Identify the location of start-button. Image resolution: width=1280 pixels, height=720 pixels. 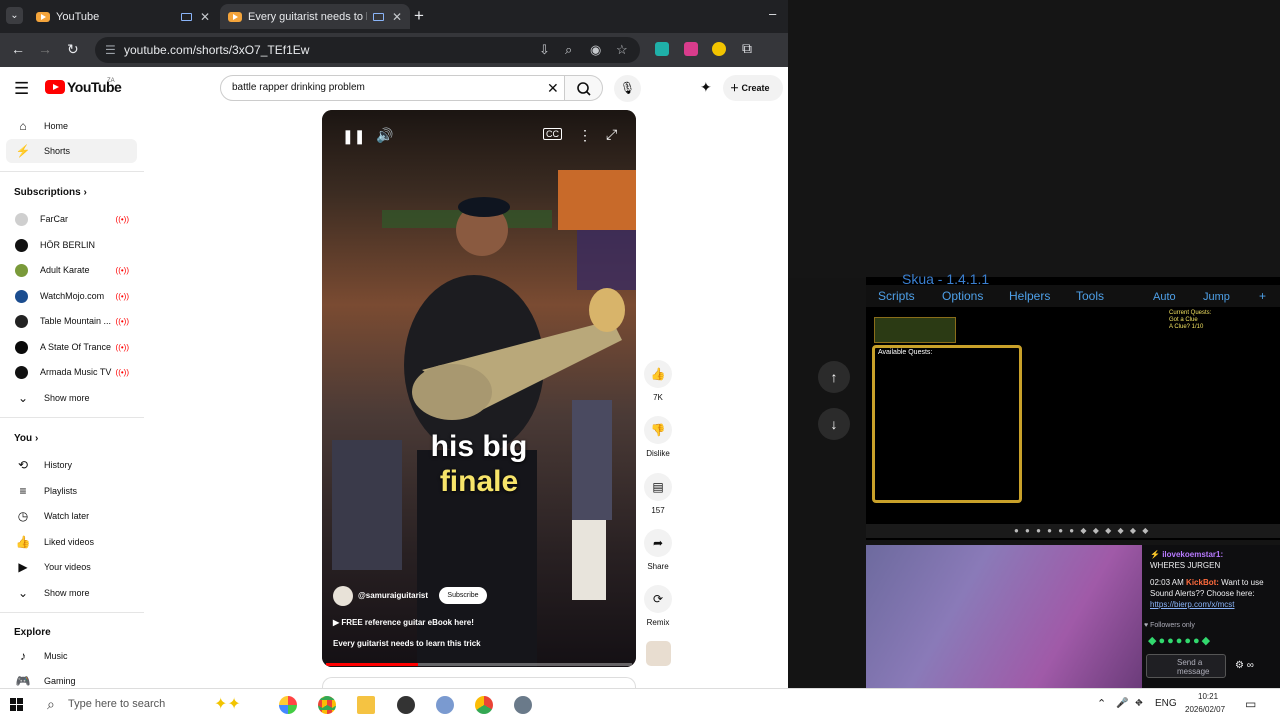
(17, 705).